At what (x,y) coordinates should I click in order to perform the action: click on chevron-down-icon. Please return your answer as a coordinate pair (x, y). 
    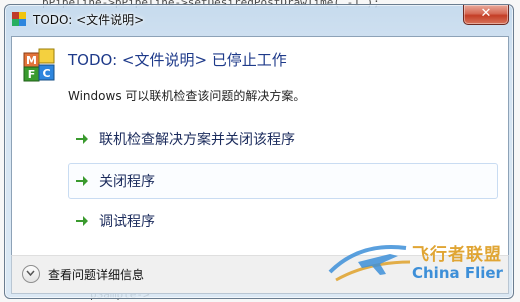
    Looking at the image, I should click on (31, 274).